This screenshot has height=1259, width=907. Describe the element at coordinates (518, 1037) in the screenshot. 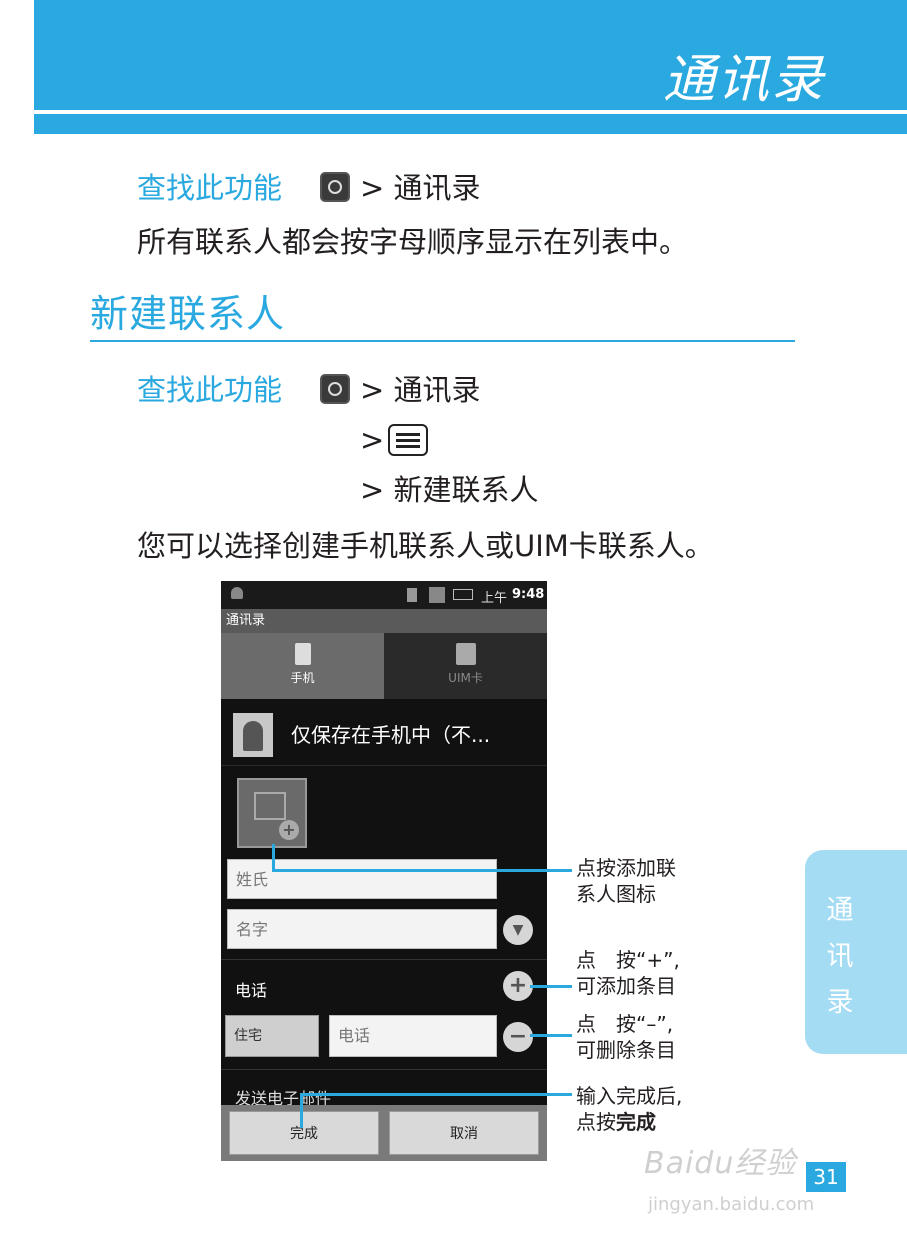

I see `remove-entry-icon: −` at that location.